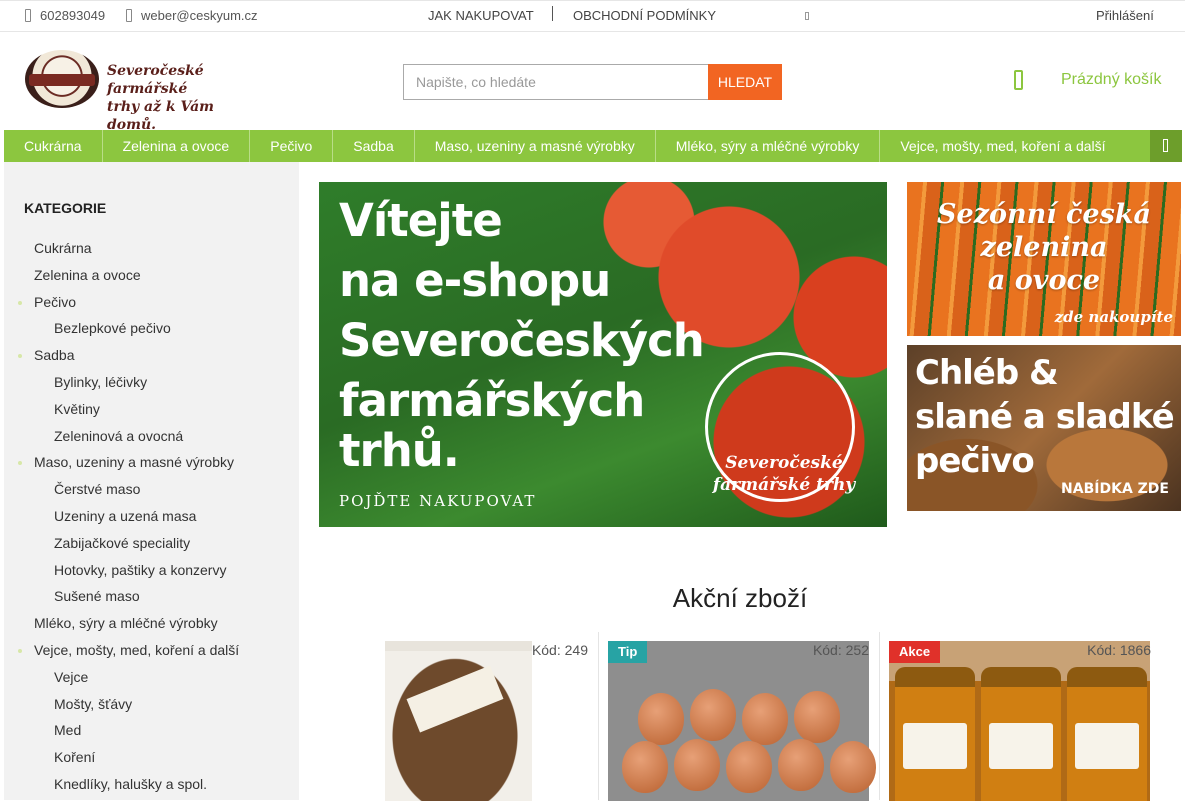 The width and height of the screenshot is (1200, 801). I want to click on vegetables-banner-cta: zde nakoupíte, so click(1114, 317).